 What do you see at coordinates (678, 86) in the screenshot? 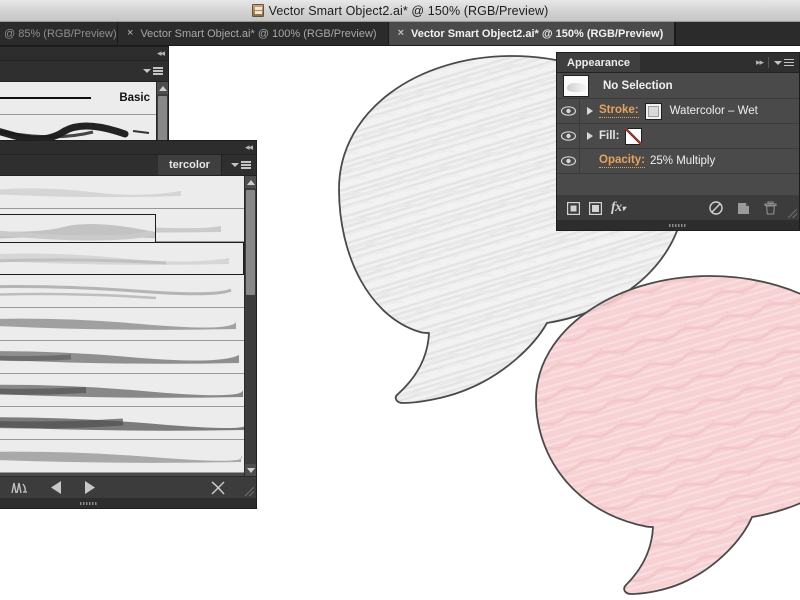
I see `appearance-row-no-selection: No Selection` at bounding box center [678, 86].